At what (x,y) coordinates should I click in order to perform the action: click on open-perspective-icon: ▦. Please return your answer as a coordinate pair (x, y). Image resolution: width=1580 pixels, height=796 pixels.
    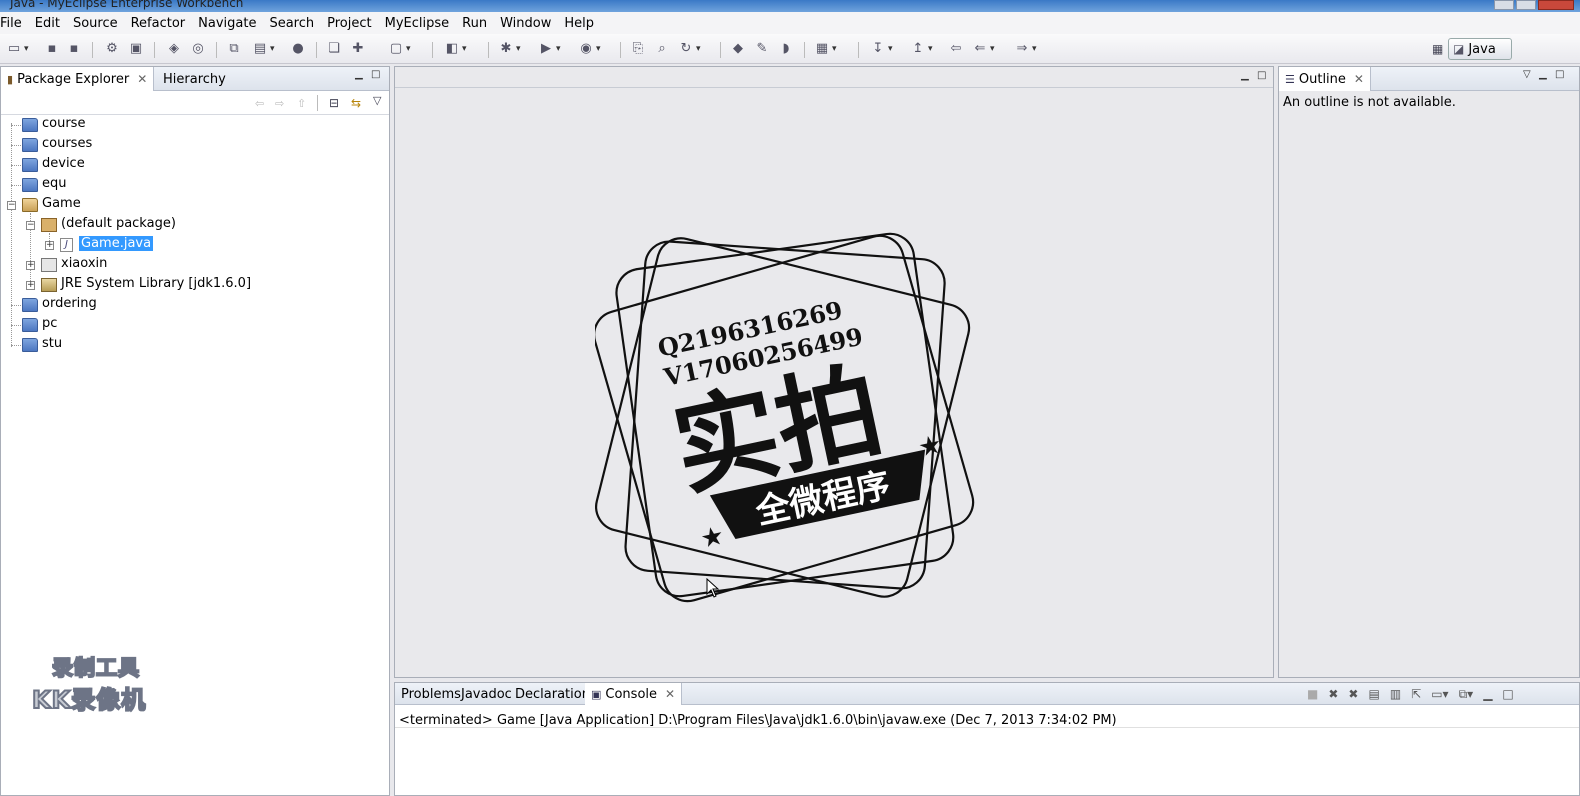
    Looking at the image, I should click on (1439, 49).